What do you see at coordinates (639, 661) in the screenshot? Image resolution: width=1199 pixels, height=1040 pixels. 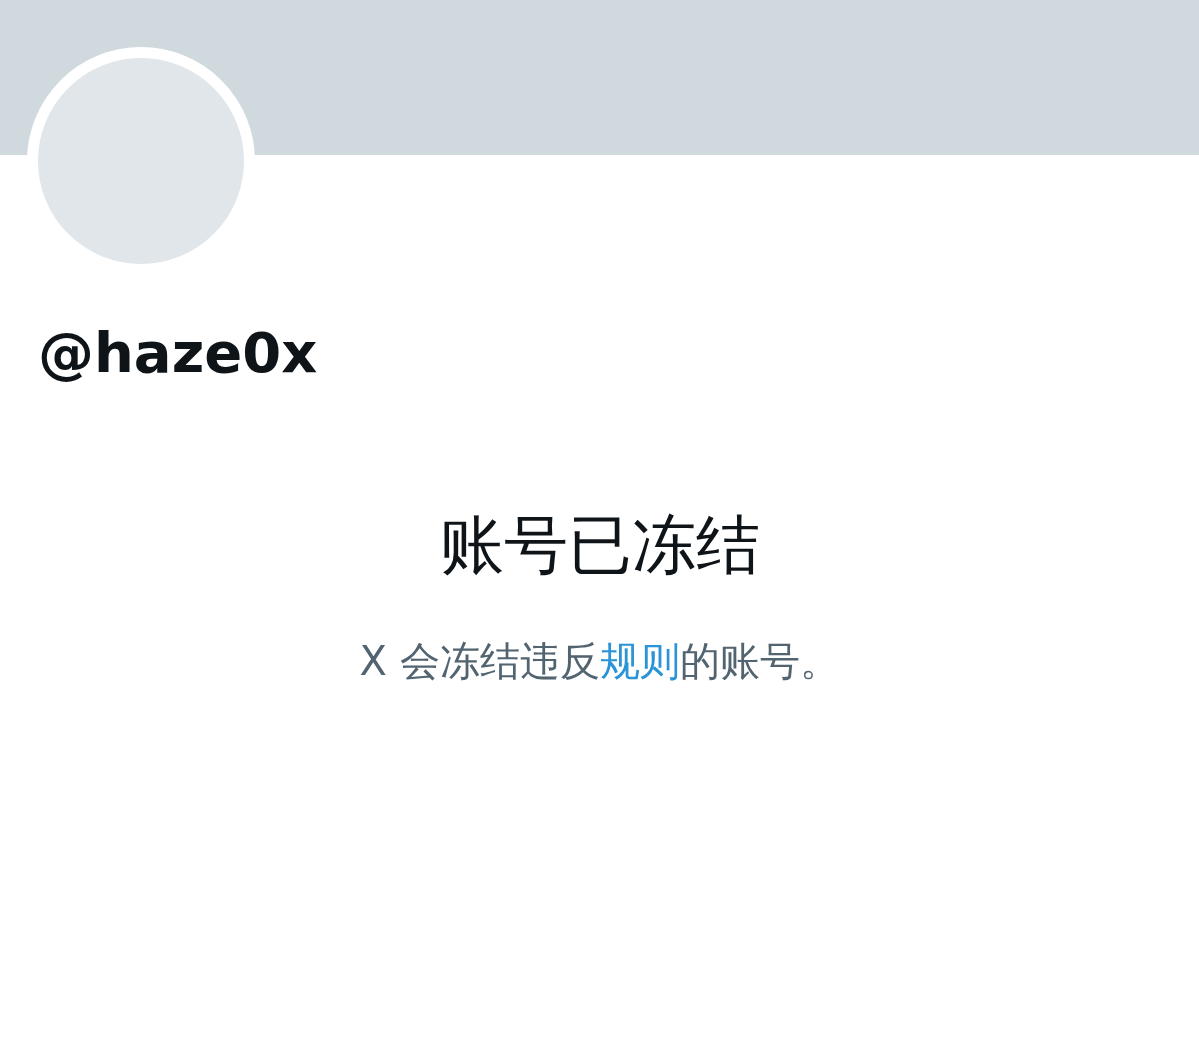 I see `rules-link: 规则` at bounding box center [639, 661].